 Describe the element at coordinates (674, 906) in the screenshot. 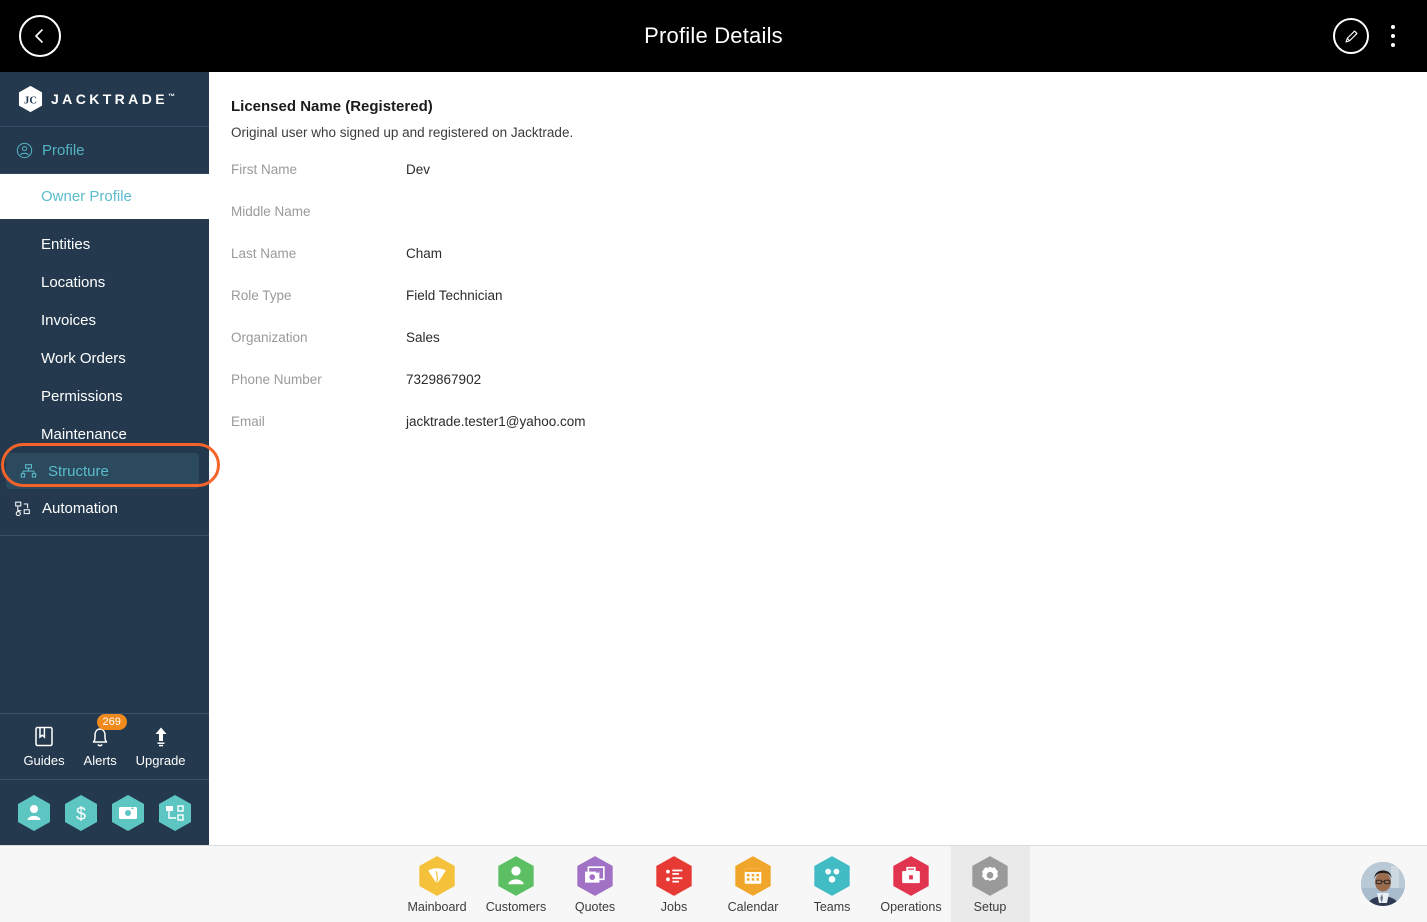

I see `bottom-nav-jobs-label: Jobs` at that location.